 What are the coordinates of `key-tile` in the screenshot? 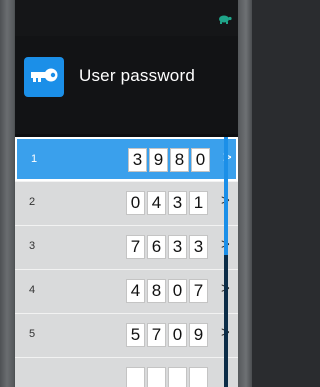 It's located at (44, 77).